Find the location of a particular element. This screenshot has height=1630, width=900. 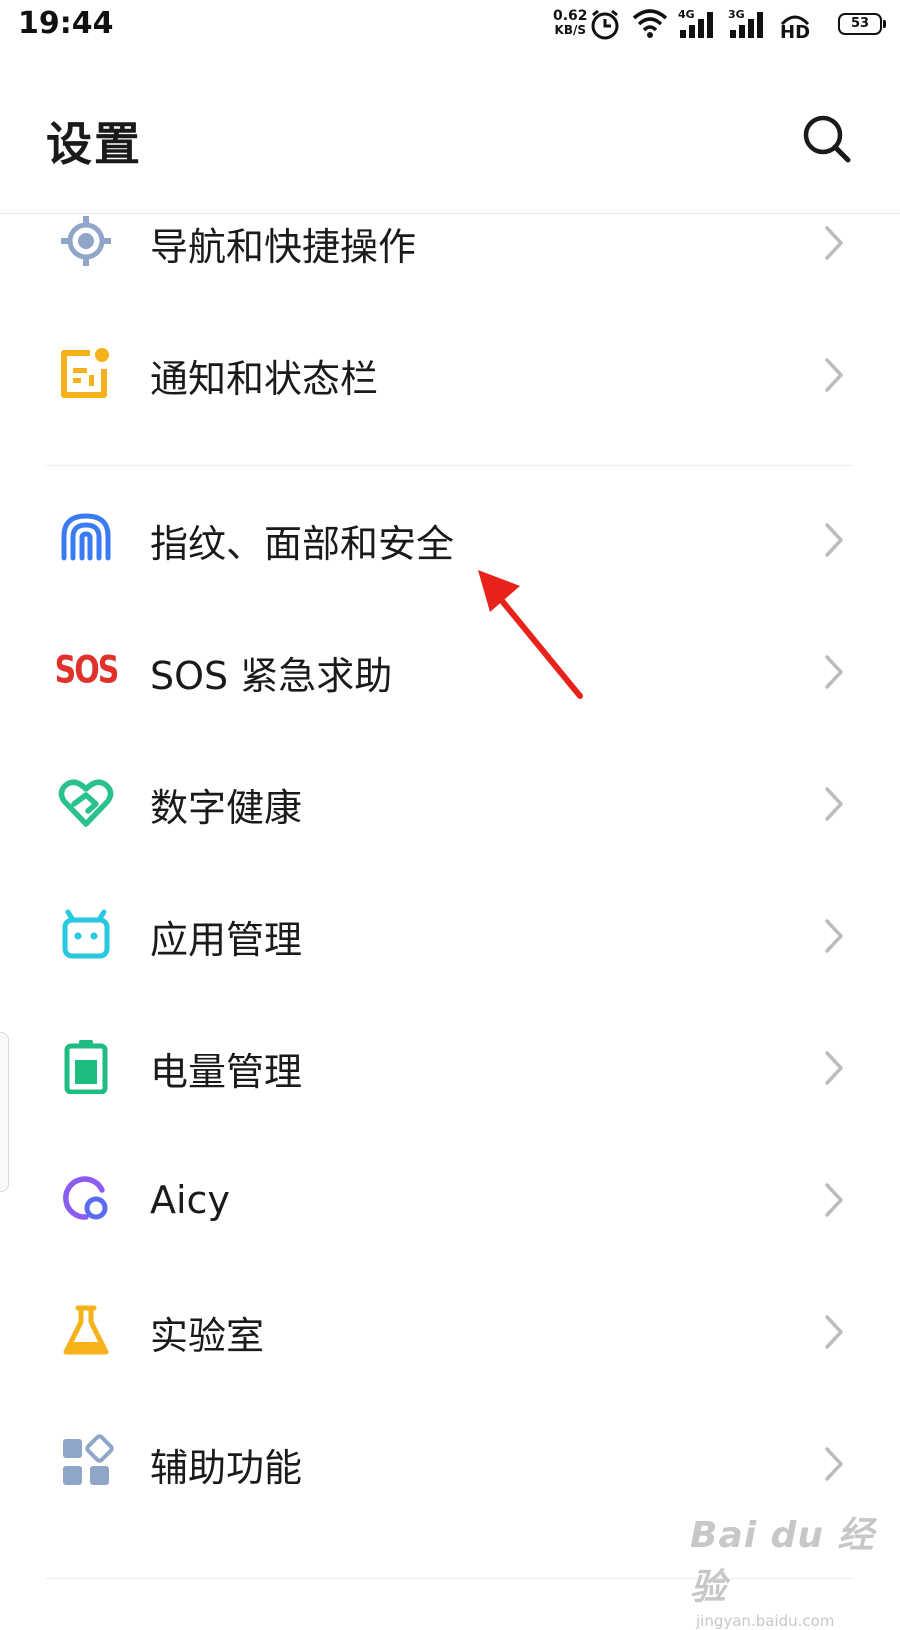

watermark-url: jingyan.baidu.com is located at coordinates (765, 1621).